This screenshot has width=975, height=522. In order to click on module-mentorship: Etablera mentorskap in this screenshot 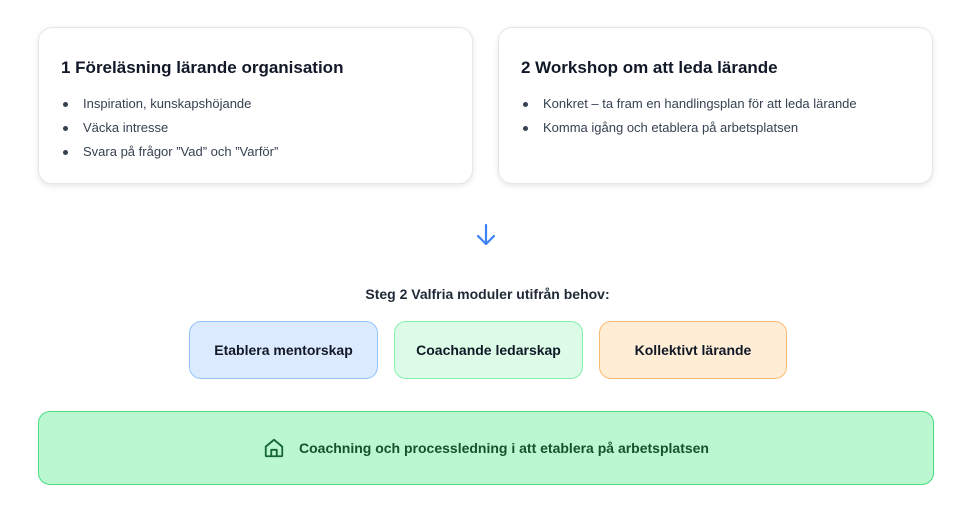, I will do `click(283, 350)`.